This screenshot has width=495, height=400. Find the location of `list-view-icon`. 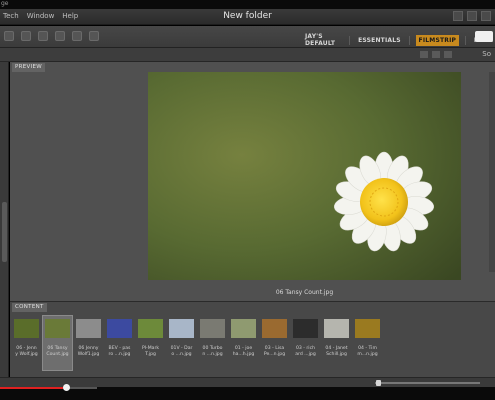

list-view-icon is located at coordinates (436, 54).